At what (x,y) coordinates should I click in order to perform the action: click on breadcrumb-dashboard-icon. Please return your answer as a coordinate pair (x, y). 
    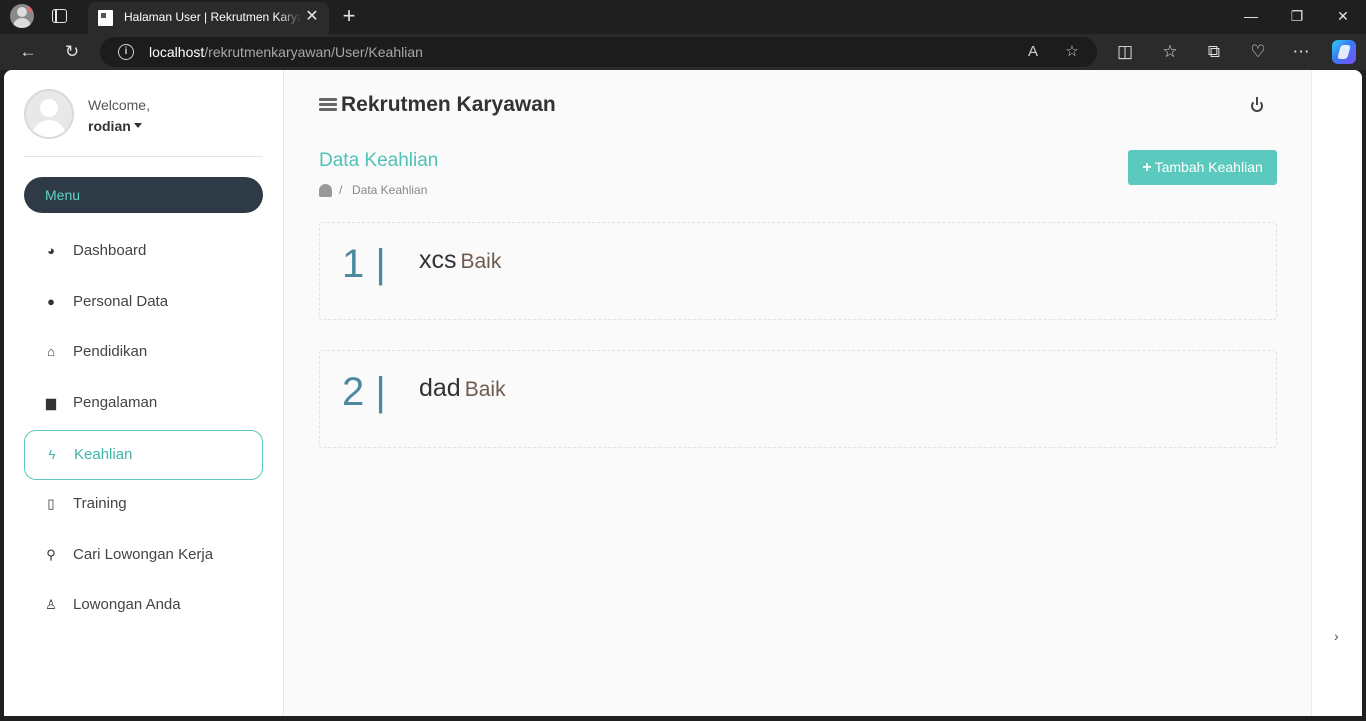
    Looking at the image, I should click on (325, 190).